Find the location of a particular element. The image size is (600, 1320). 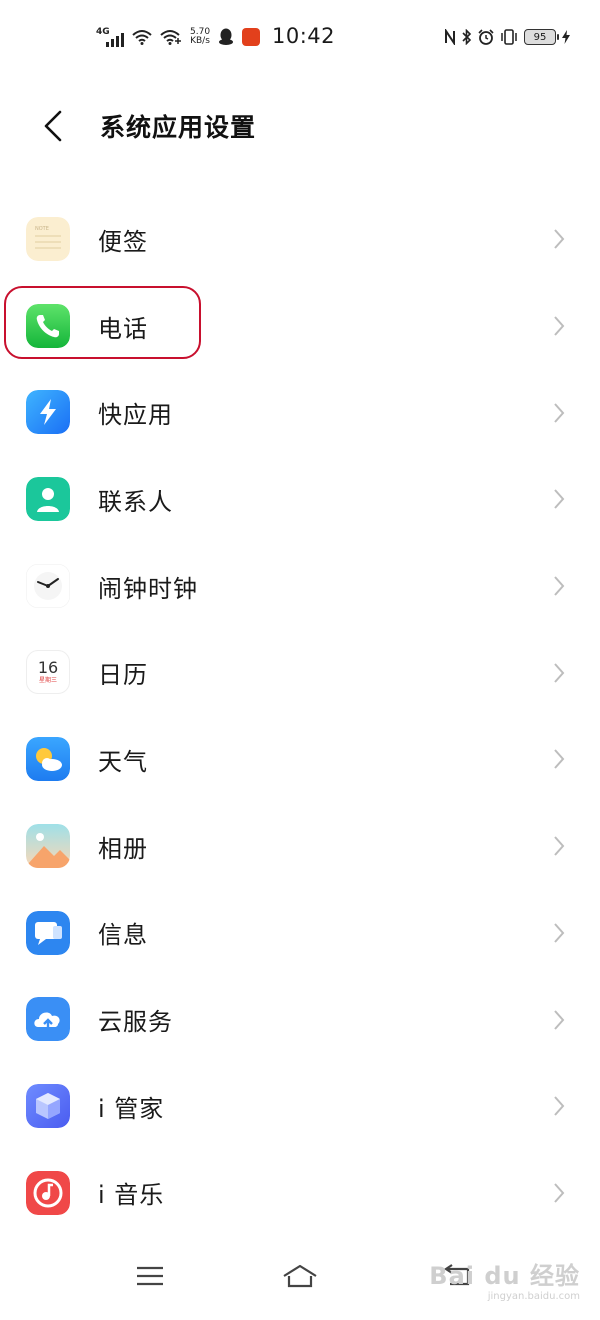

page-title: 系统应用设置 is located at coordinates (178, 127).